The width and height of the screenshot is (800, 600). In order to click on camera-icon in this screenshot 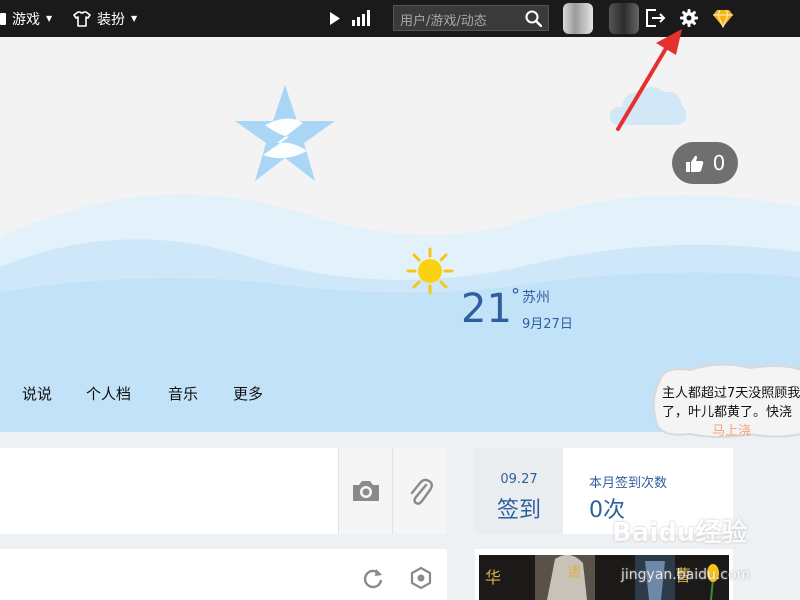, I will do `click(366, 491)`.